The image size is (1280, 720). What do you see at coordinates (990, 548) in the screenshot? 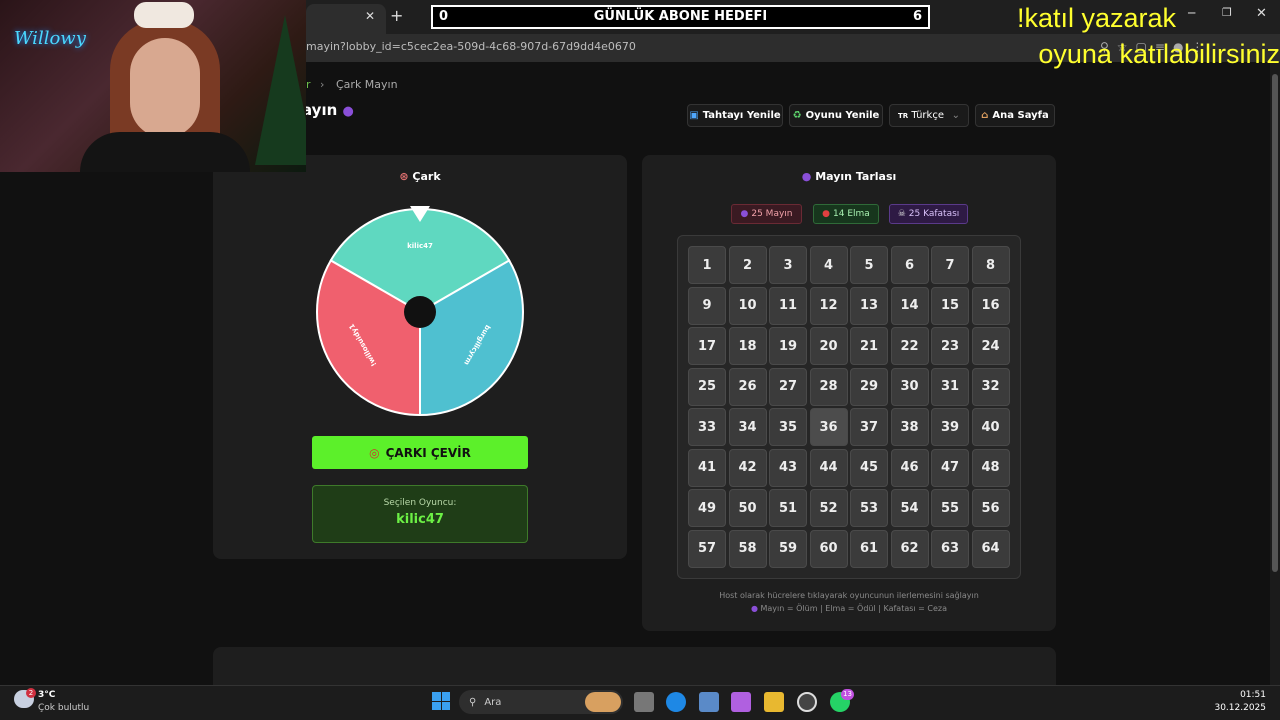
I see `minefield-cell: 64` at bounding box center [990, 548].